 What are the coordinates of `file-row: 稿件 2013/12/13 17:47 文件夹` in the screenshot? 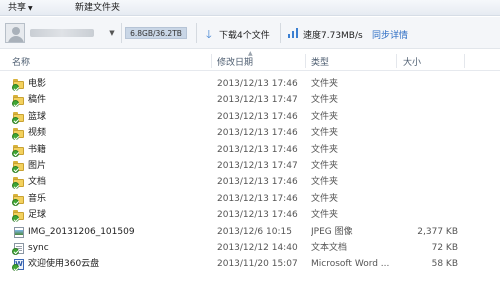 It's located at (250, 100).